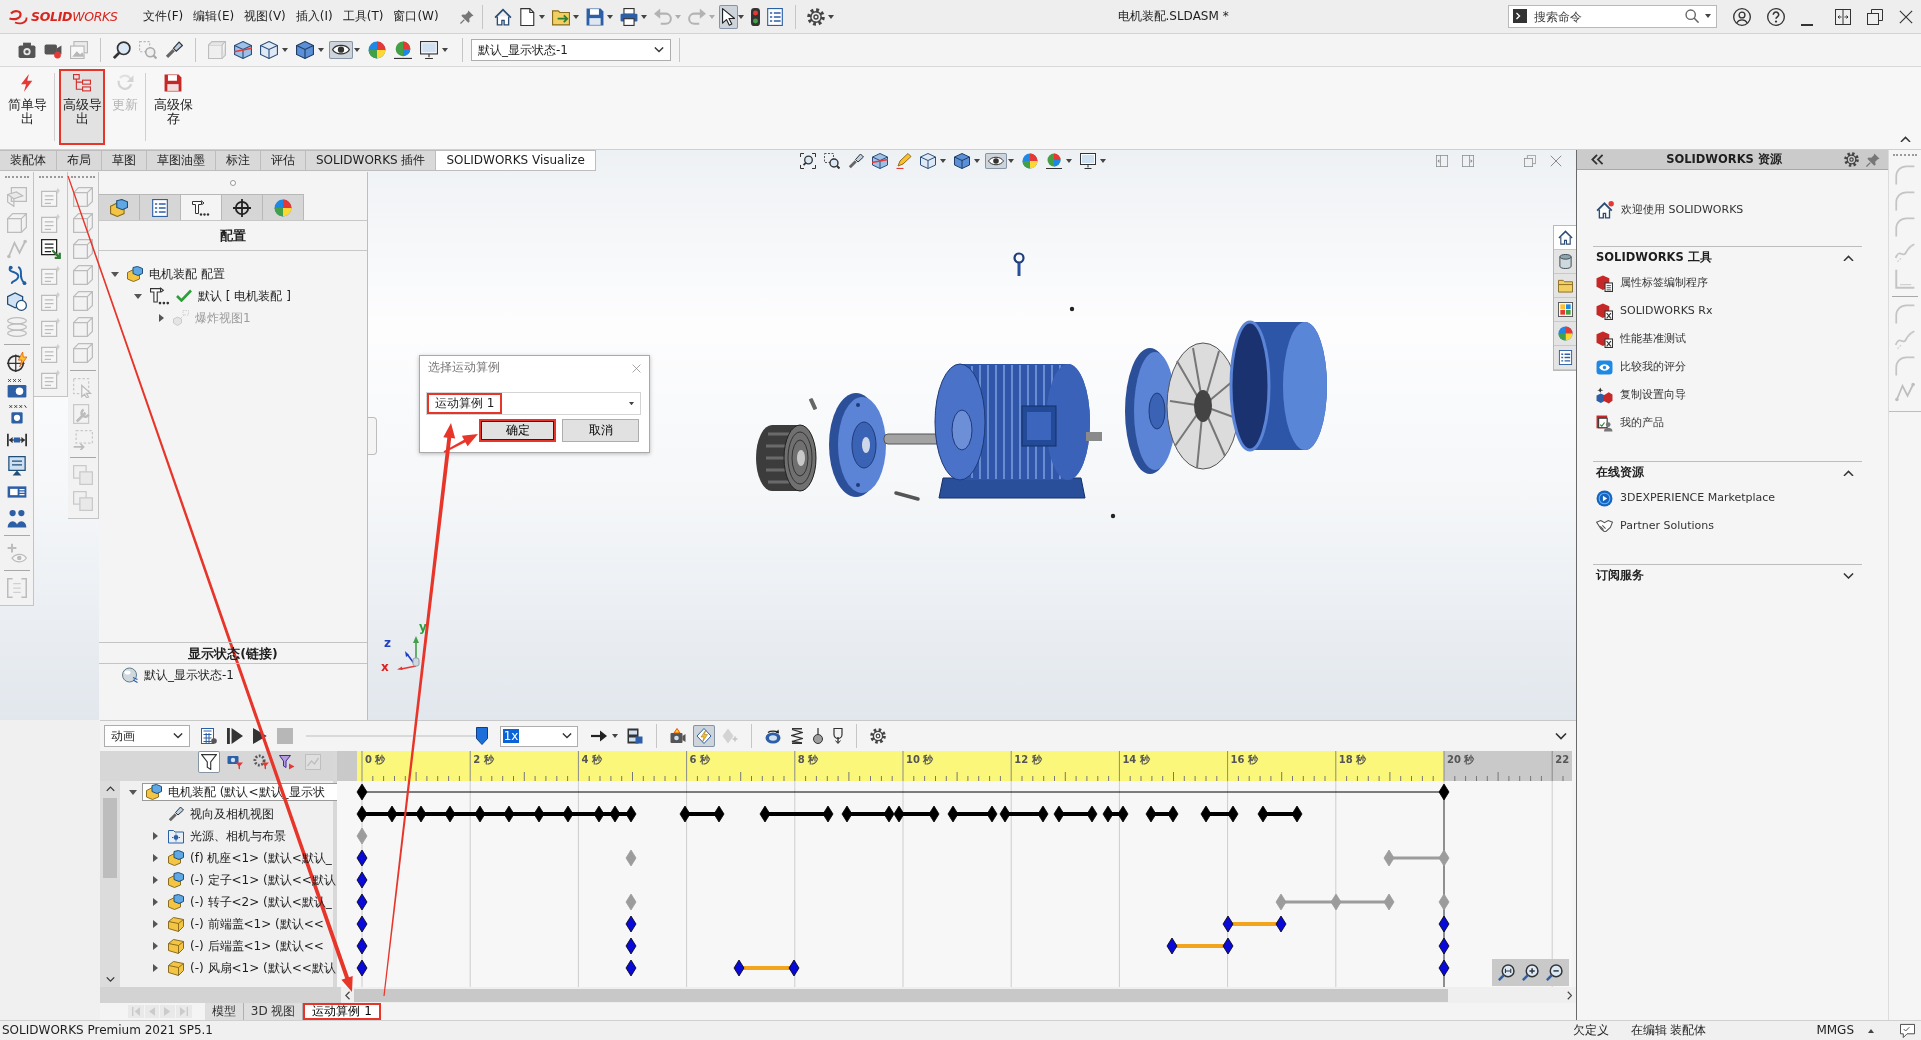  I want to click on minimize-icon, so click(1807, 24).